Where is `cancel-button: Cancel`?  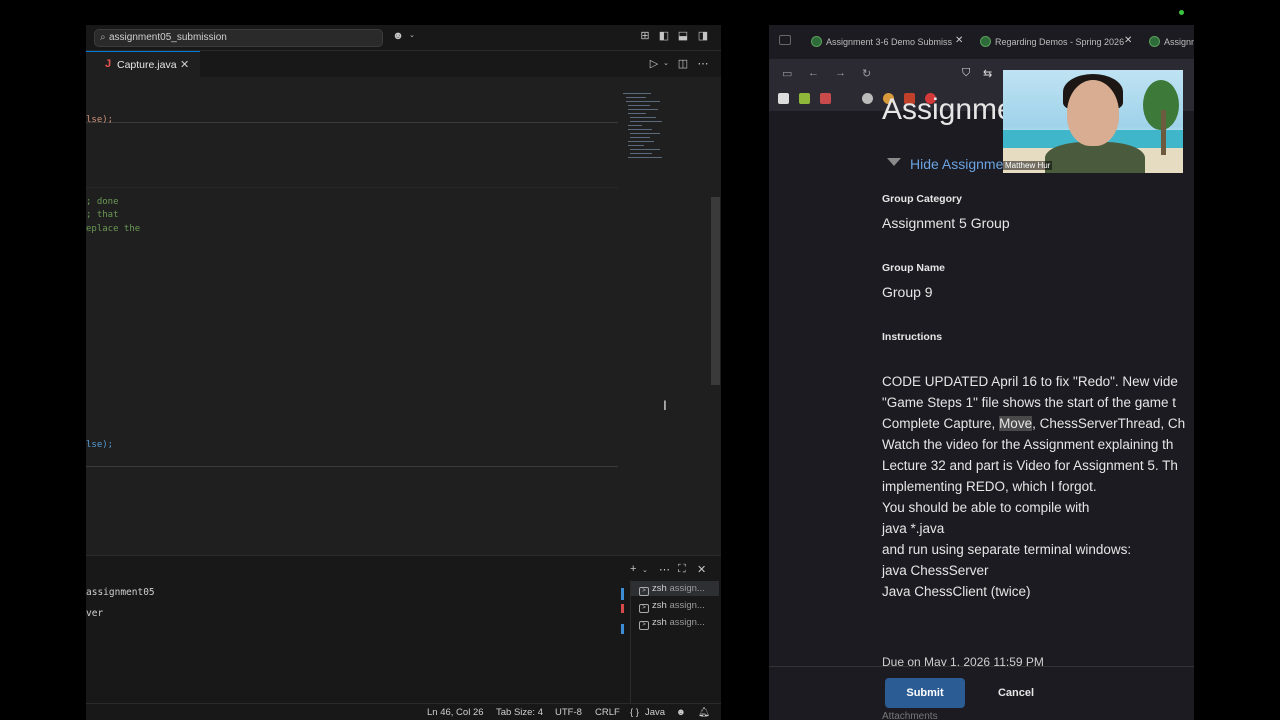
cancel-button: Cancel is located at coordinates (1016, 693).